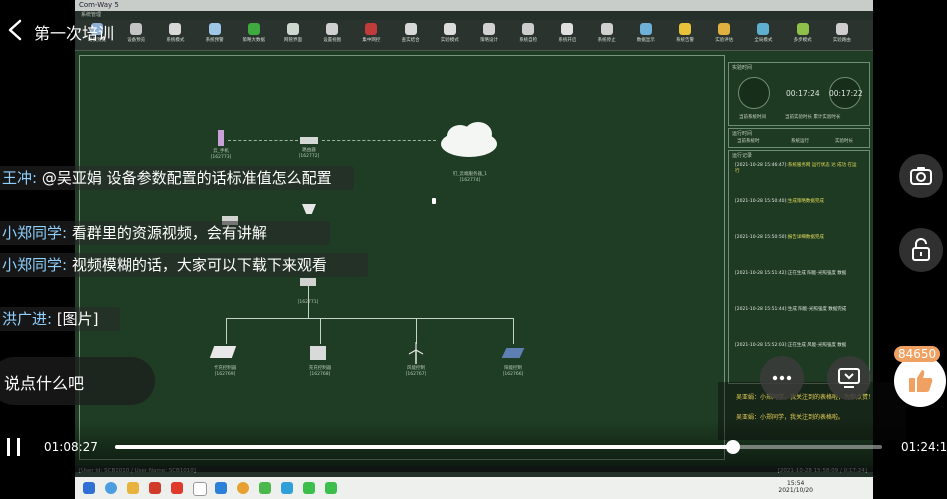 This screenshot has width=947, height=499. I want to click on chat-user: 王冲:, so click(20, 178).